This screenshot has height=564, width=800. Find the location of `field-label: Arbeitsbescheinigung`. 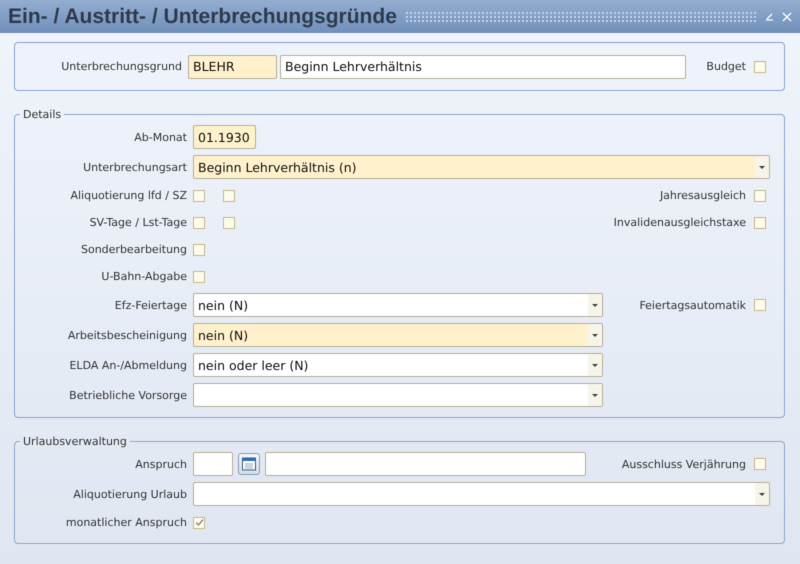

field-label: Arbeitsbescheinigung is located at coordinates (126, 335).